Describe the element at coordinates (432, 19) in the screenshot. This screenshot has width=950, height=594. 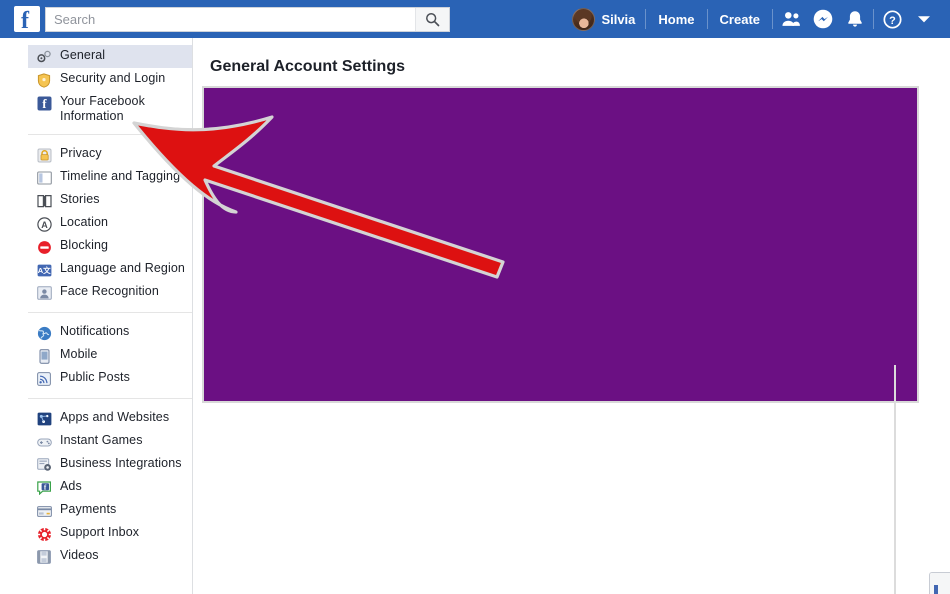
I see `search-icon` at that location.